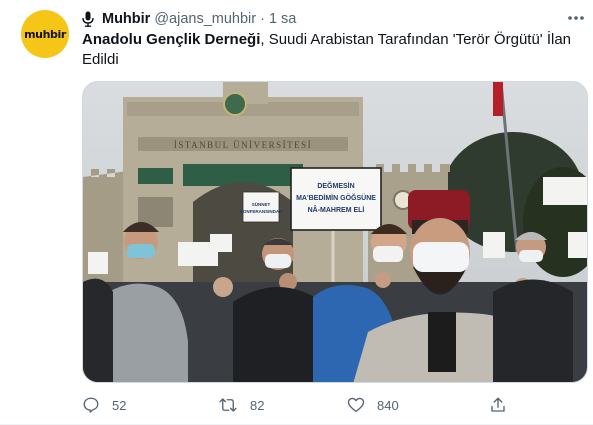 The image size is (593, 425). Describe the element at coordinates (297, 407) in the screenshot. I see `tweet-actions-bar: 52 82 840` at that location.